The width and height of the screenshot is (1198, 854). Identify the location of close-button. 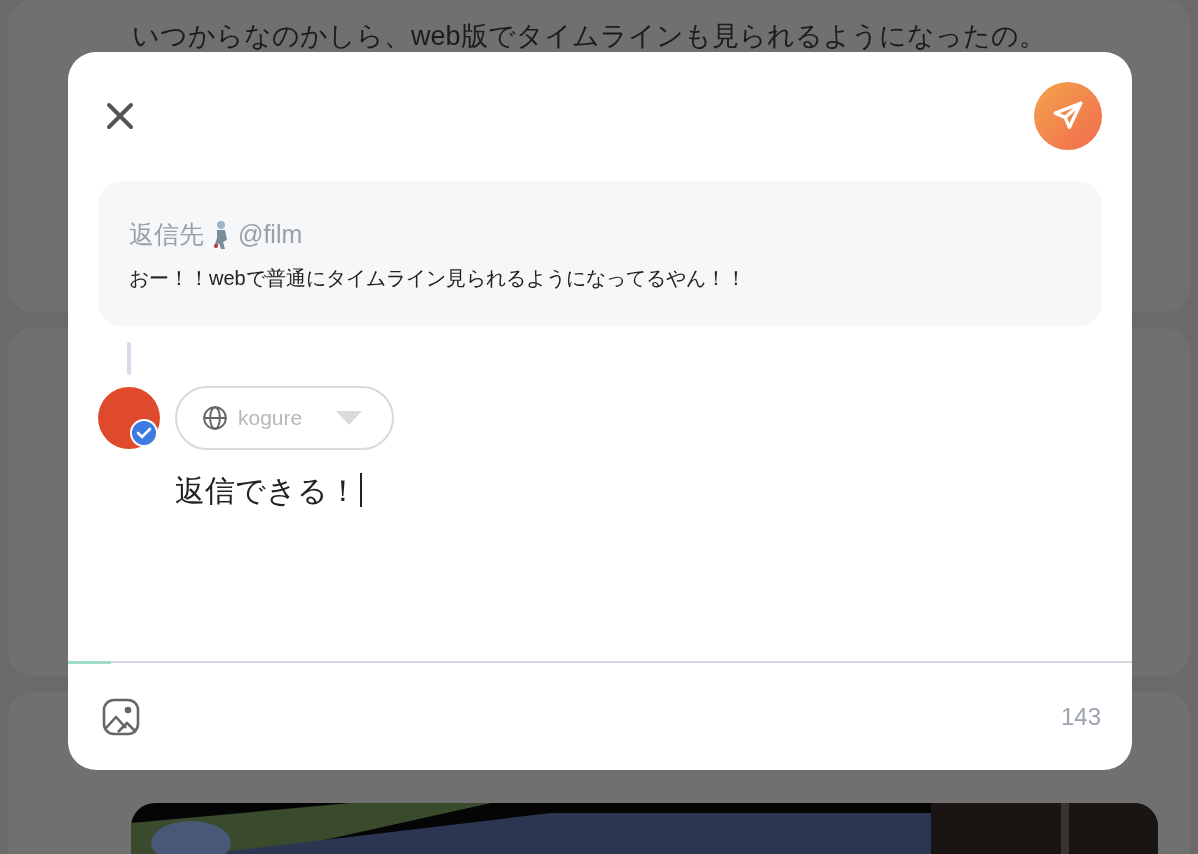
(120, 116).